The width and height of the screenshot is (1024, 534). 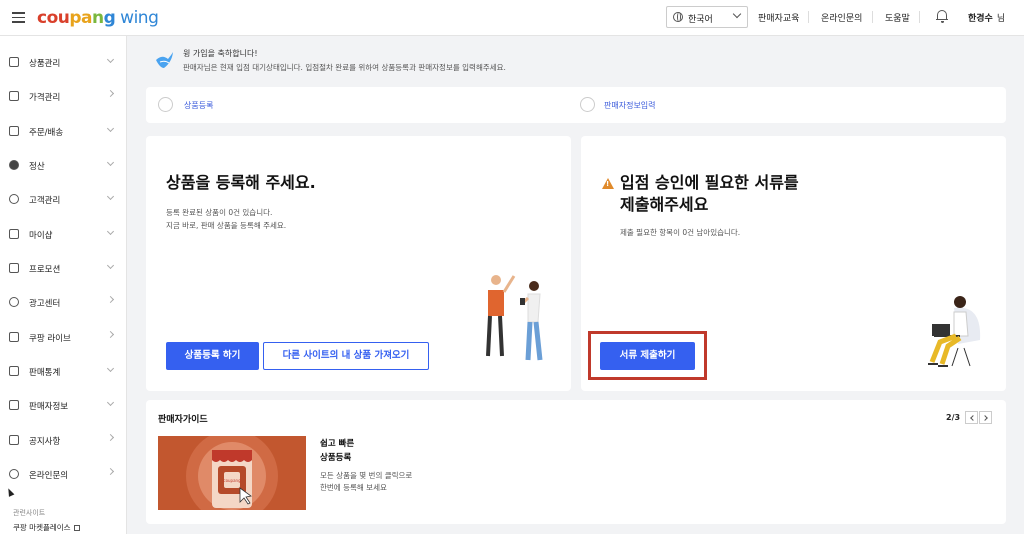 I want to click on register-product-button: 상품등록 하기, so click(x=212, y=356).